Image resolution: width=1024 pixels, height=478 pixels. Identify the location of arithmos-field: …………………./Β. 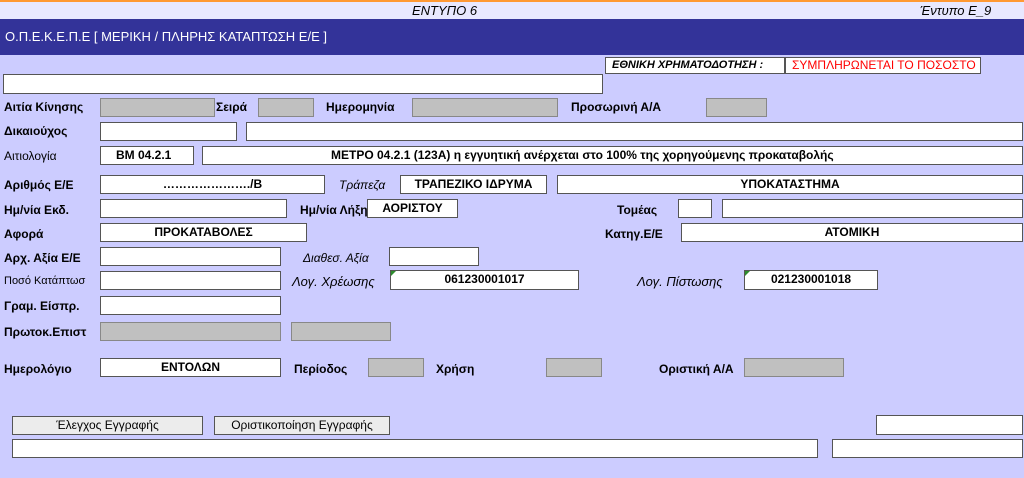
(212, 184).